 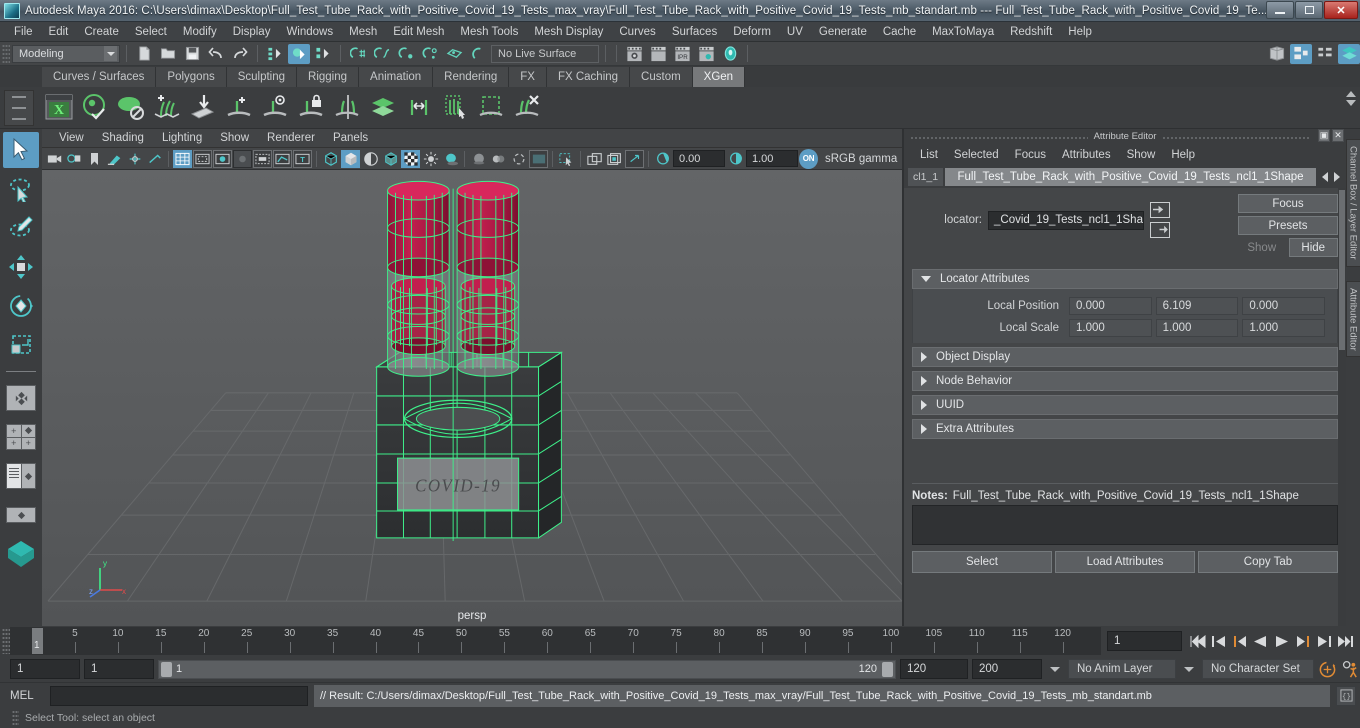 What do you see at coordinates (384, 108) in the screenshot?
I see `xgen-layers-icon` at bounding box center [384, 108].